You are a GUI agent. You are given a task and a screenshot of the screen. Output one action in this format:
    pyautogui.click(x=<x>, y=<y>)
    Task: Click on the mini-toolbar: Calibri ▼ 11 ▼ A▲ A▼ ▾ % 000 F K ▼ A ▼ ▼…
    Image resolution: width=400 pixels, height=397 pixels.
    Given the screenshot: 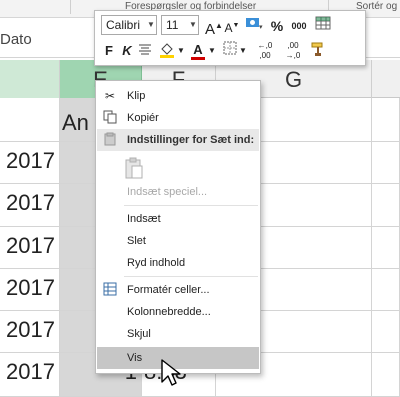 What is the action you would take?
    pyautogui.click(x=230, y=38)
    